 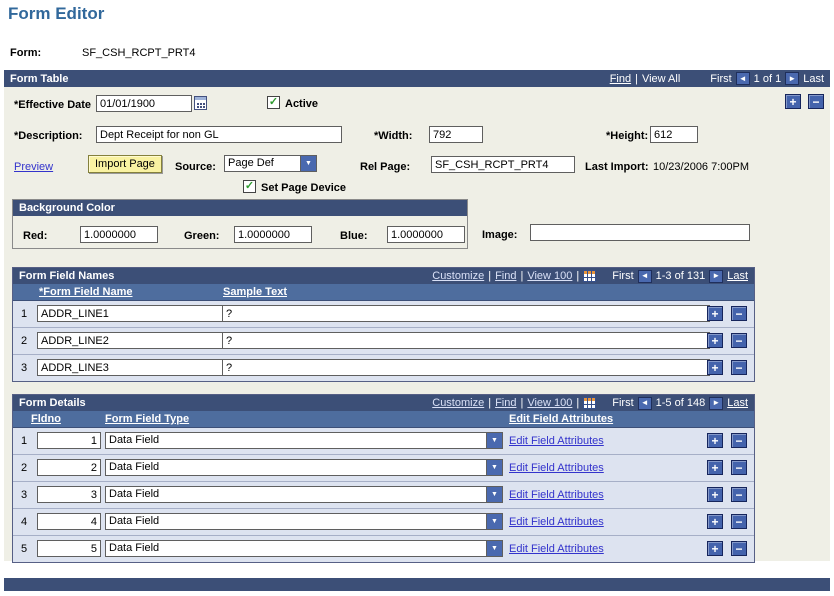 What do you see at coordinates (33, 167) in the screenshot?
I see `preview-link: Preview` at bounding box center [33, 167].